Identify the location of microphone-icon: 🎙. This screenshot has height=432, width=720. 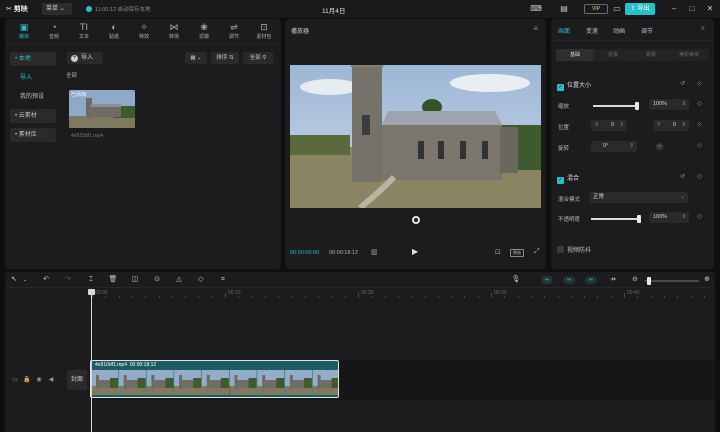
(516, 280).